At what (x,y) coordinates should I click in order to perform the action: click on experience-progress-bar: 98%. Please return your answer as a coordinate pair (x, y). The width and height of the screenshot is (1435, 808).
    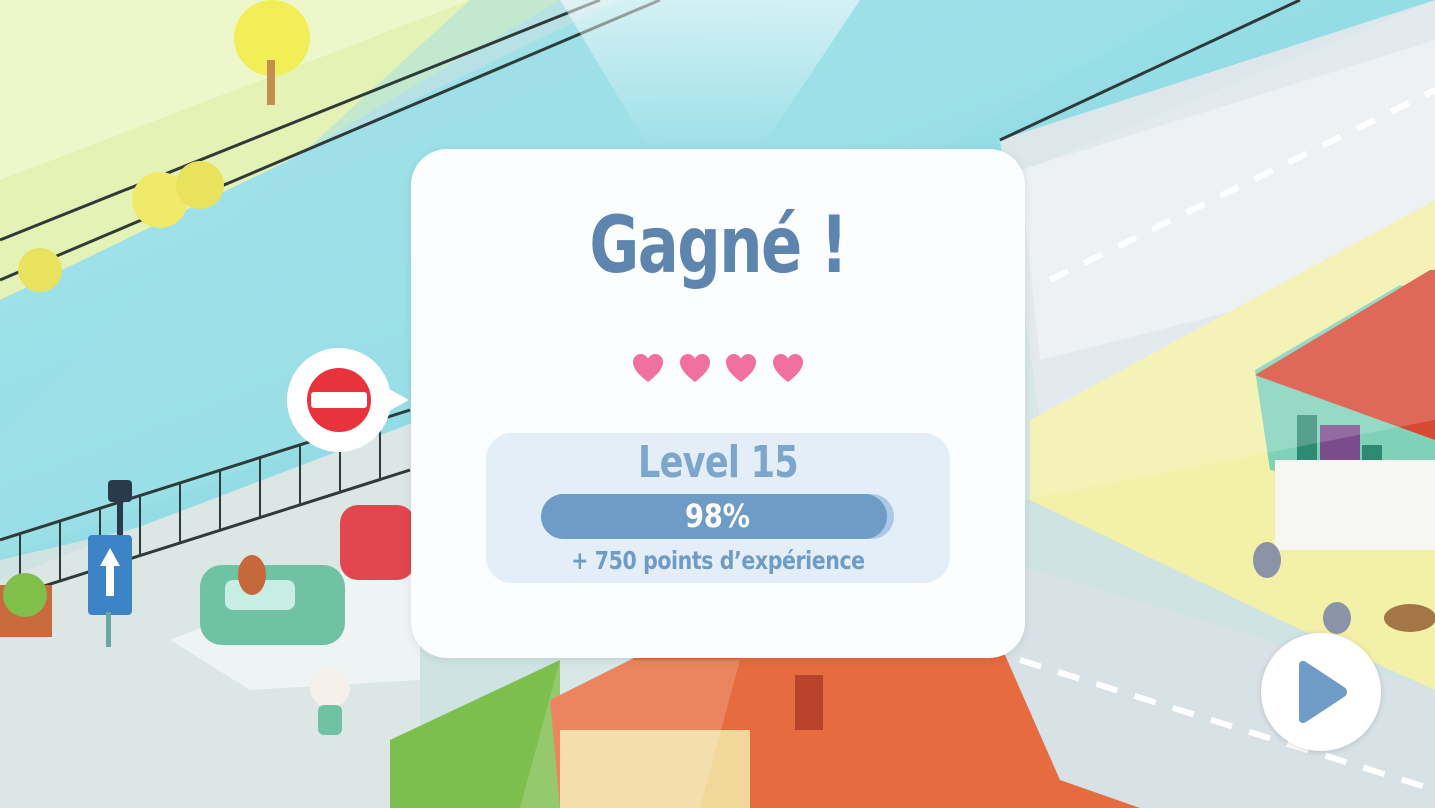
    Looking at the image, I should click on (717, 516).